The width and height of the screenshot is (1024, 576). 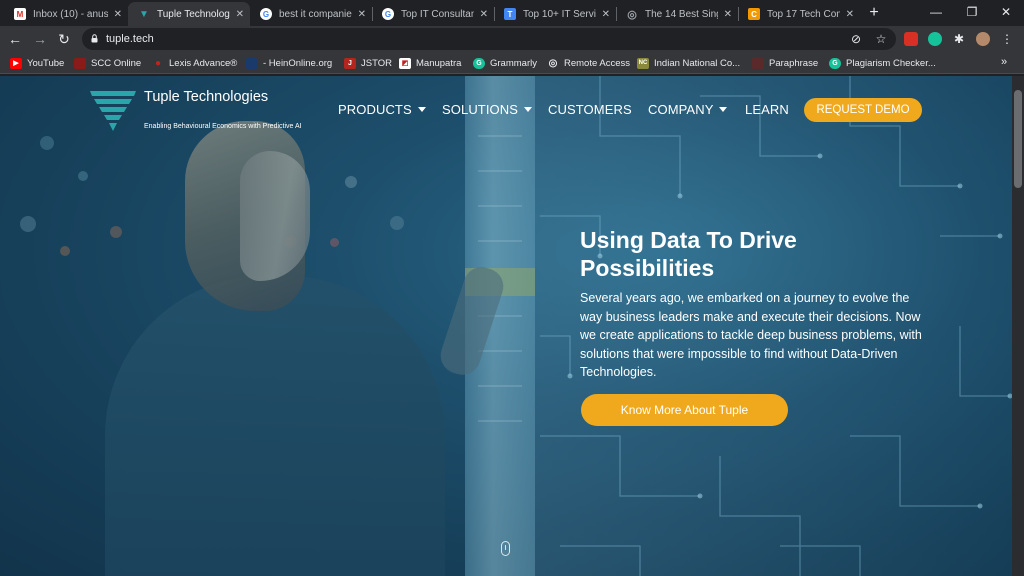 I want to click on nav-label: LEARN, so click(x=767, y=109).